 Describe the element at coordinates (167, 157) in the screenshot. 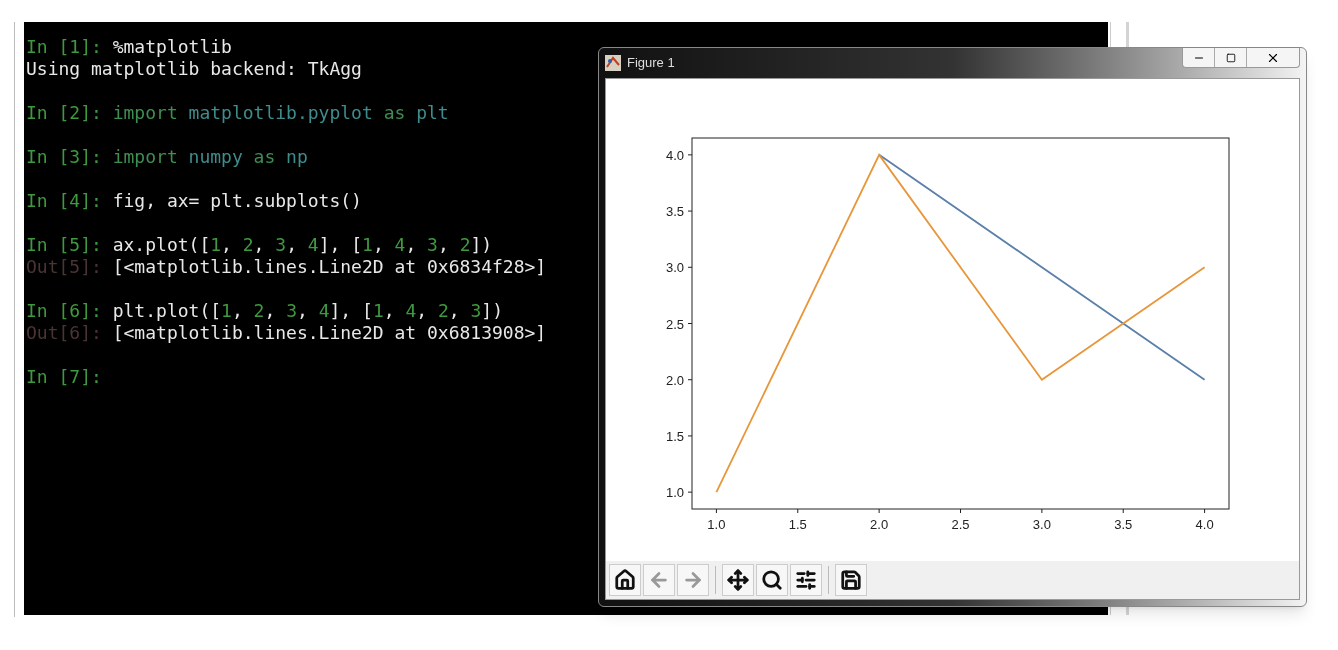

I see `console-line: In [3]: import numpy as np` at that location.